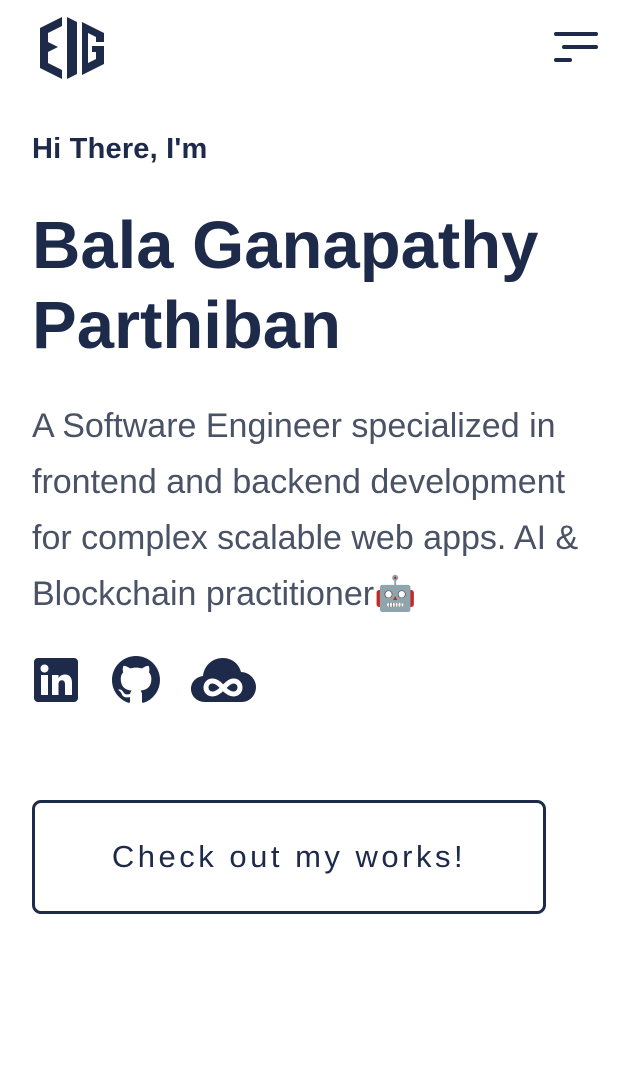  I want to click on linkedin-link, so click(56, 680).